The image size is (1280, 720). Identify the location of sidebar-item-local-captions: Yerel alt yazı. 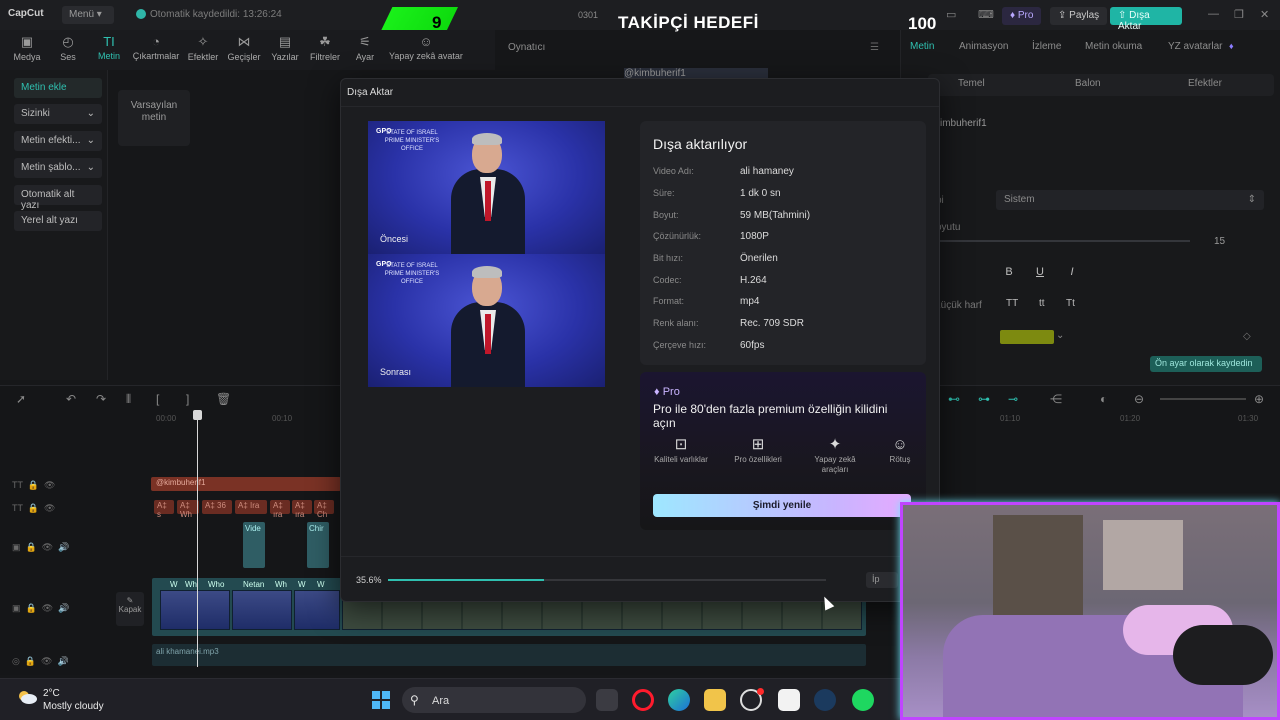
(58, 221).